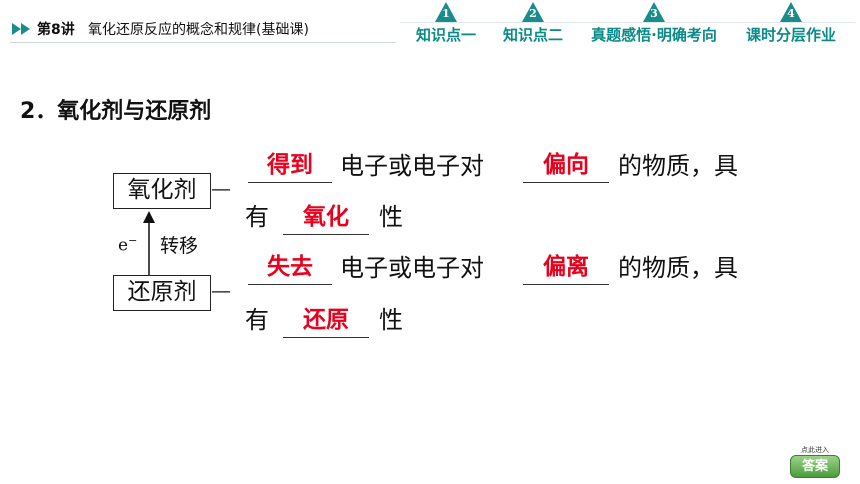 This screenshot has height=484, width=860. I want to click on section-heading: 2．氧化剂与还原剂, so click(116, 111).